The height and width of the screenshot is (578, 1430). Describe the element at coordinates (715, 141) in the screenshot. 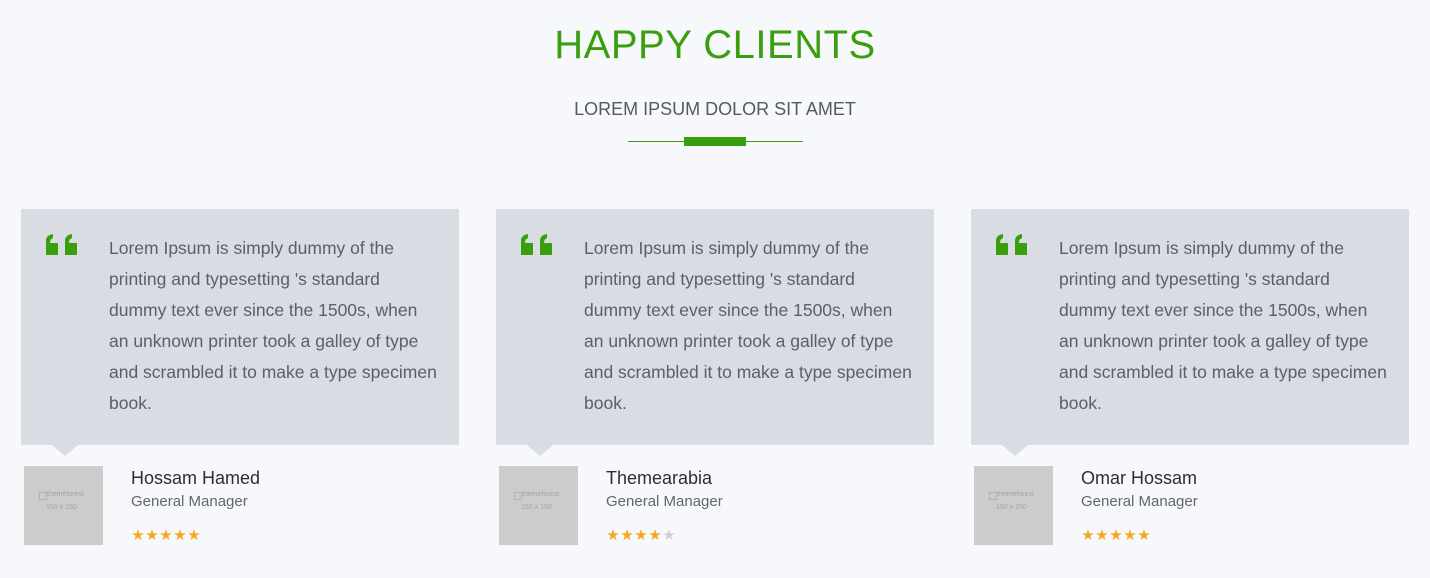

I see `title-divider-bar` at that location.